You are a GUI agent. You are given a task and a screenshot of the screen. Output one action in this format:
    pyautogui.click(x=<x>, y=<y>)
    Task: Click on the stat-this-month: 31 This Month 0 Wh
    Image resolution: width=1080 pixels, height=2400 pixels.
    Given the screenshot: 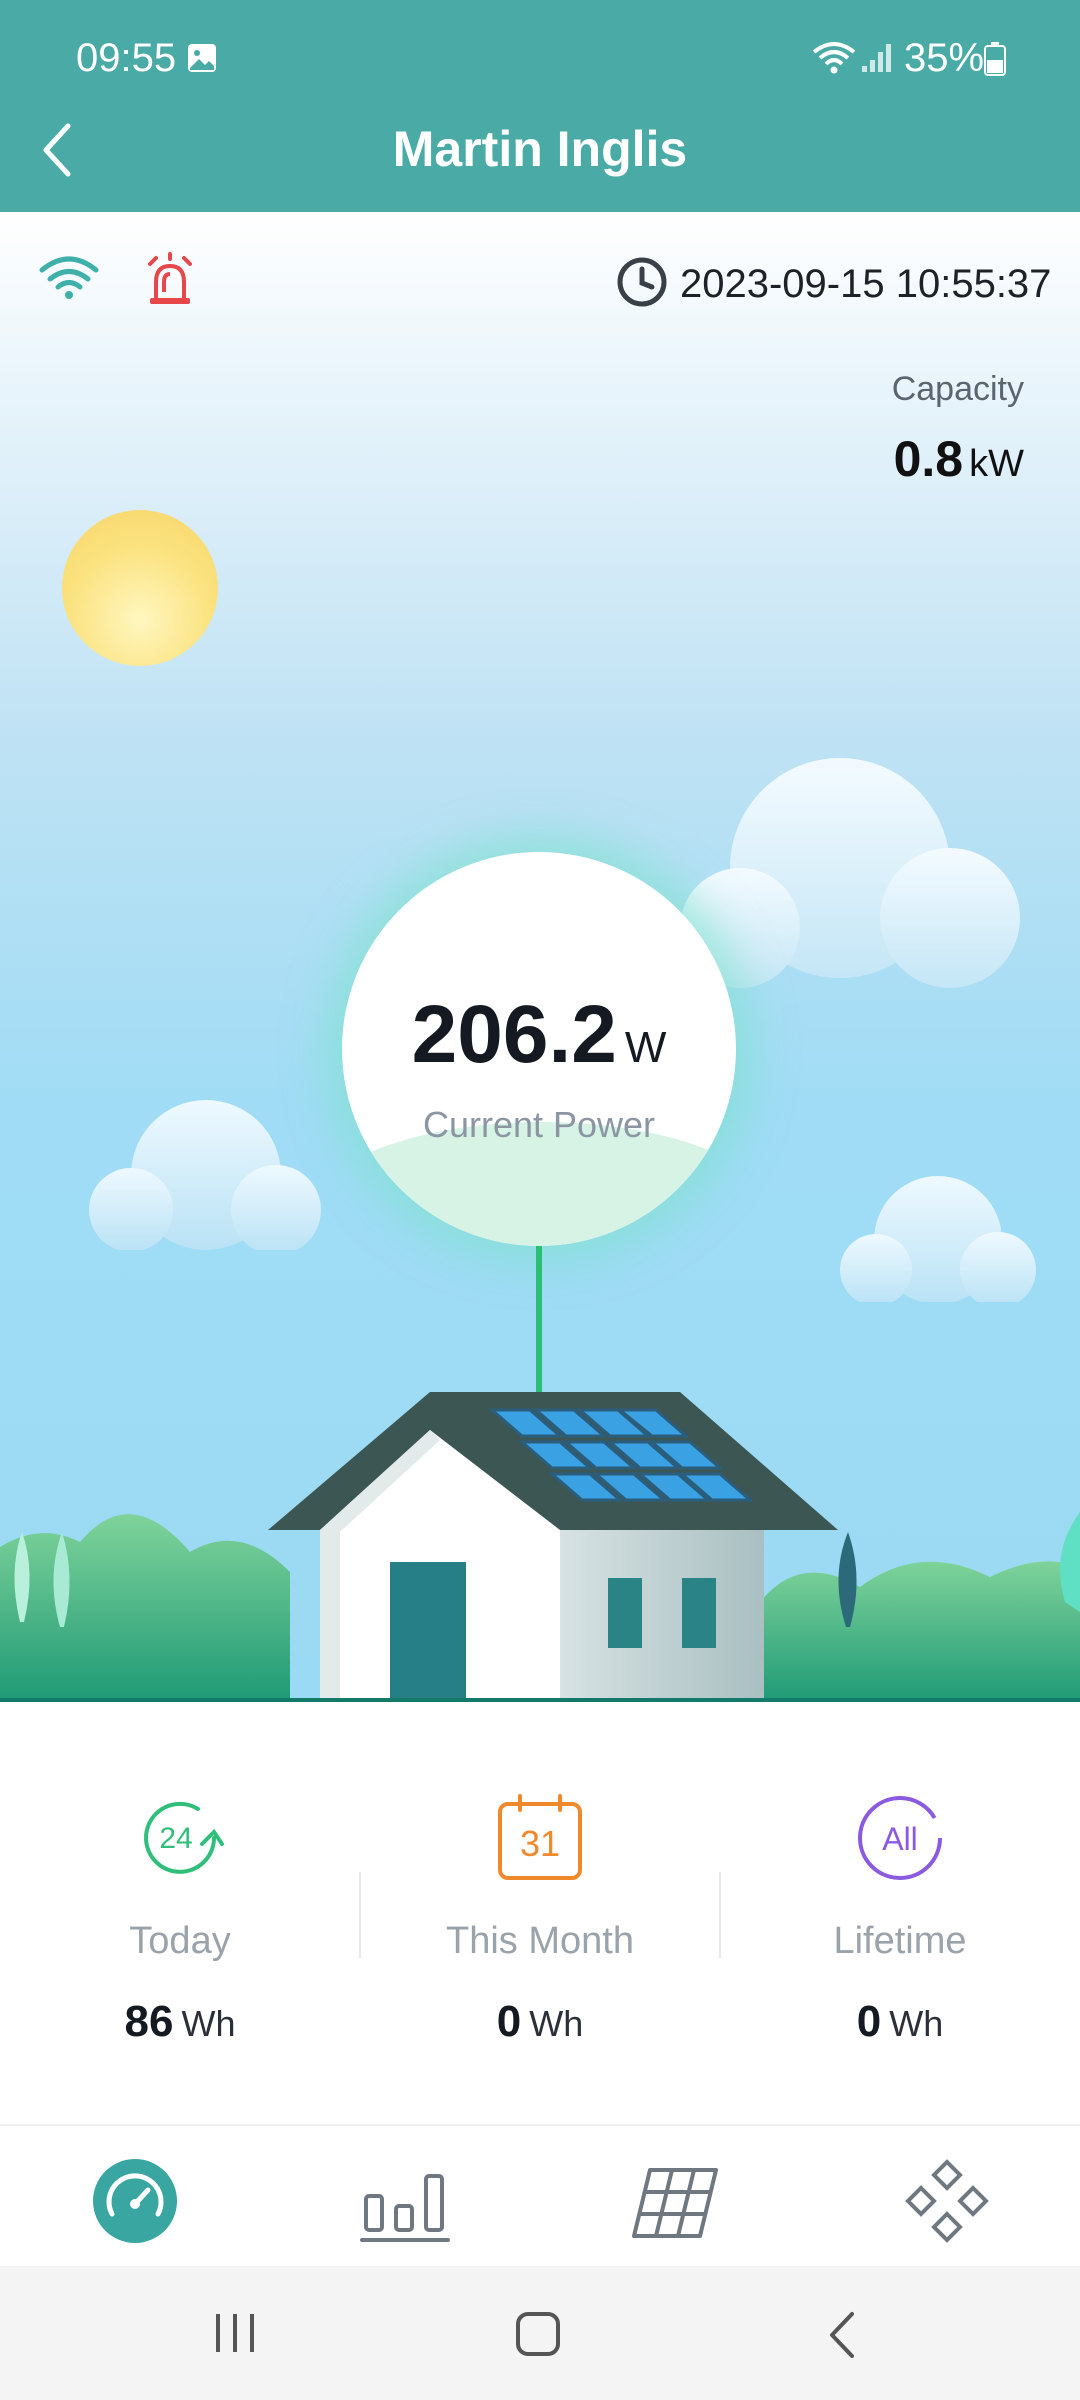 What is the action you would take?
    pyautogui.click(x=540, y=1919)
    